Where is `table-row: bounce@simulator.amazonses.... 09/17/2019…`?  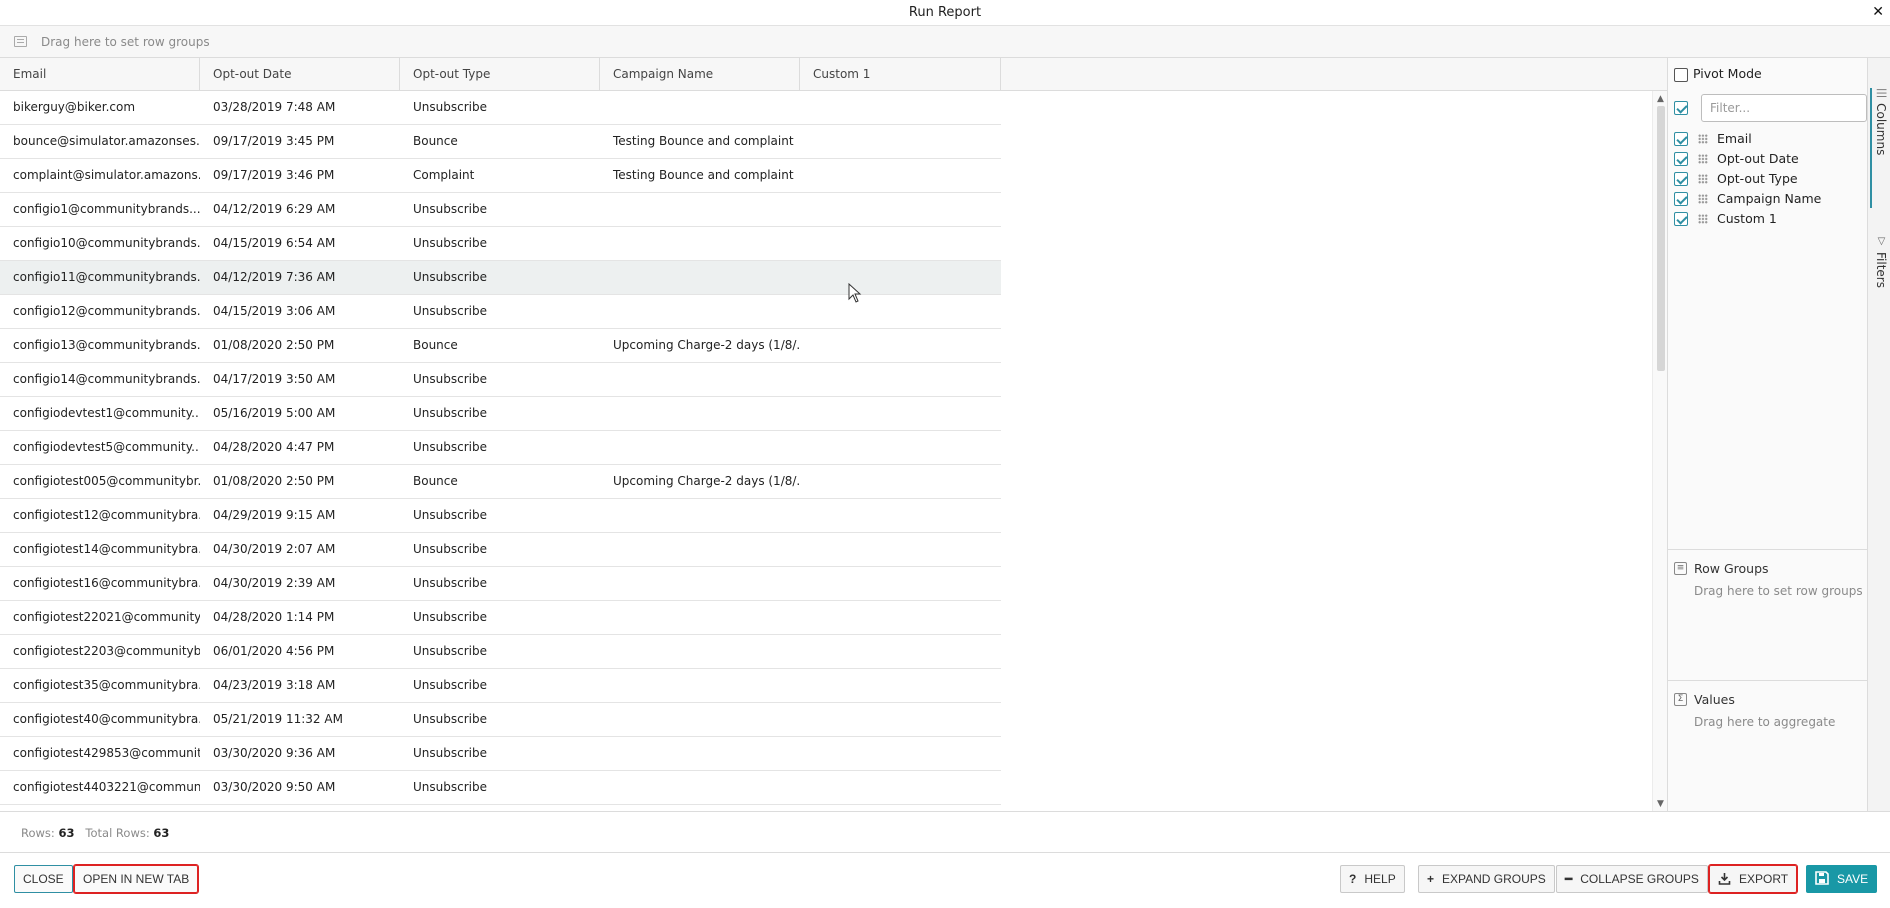 table-row: bounce@simulator.amazonses.... 09/17/2019… is located at coordinates (500, 142).